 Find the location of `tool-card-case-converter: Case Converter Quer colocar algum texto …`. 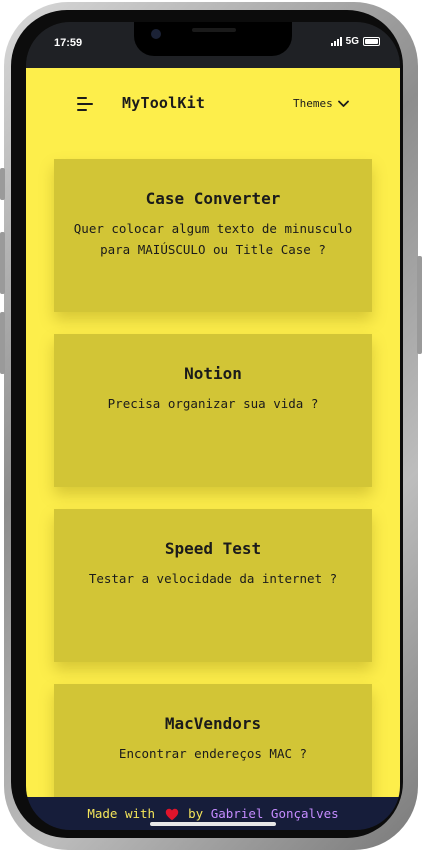

tool-card-case-converter: Case Converter Quer colocar algum texto … is located at coordinates (213, 235).